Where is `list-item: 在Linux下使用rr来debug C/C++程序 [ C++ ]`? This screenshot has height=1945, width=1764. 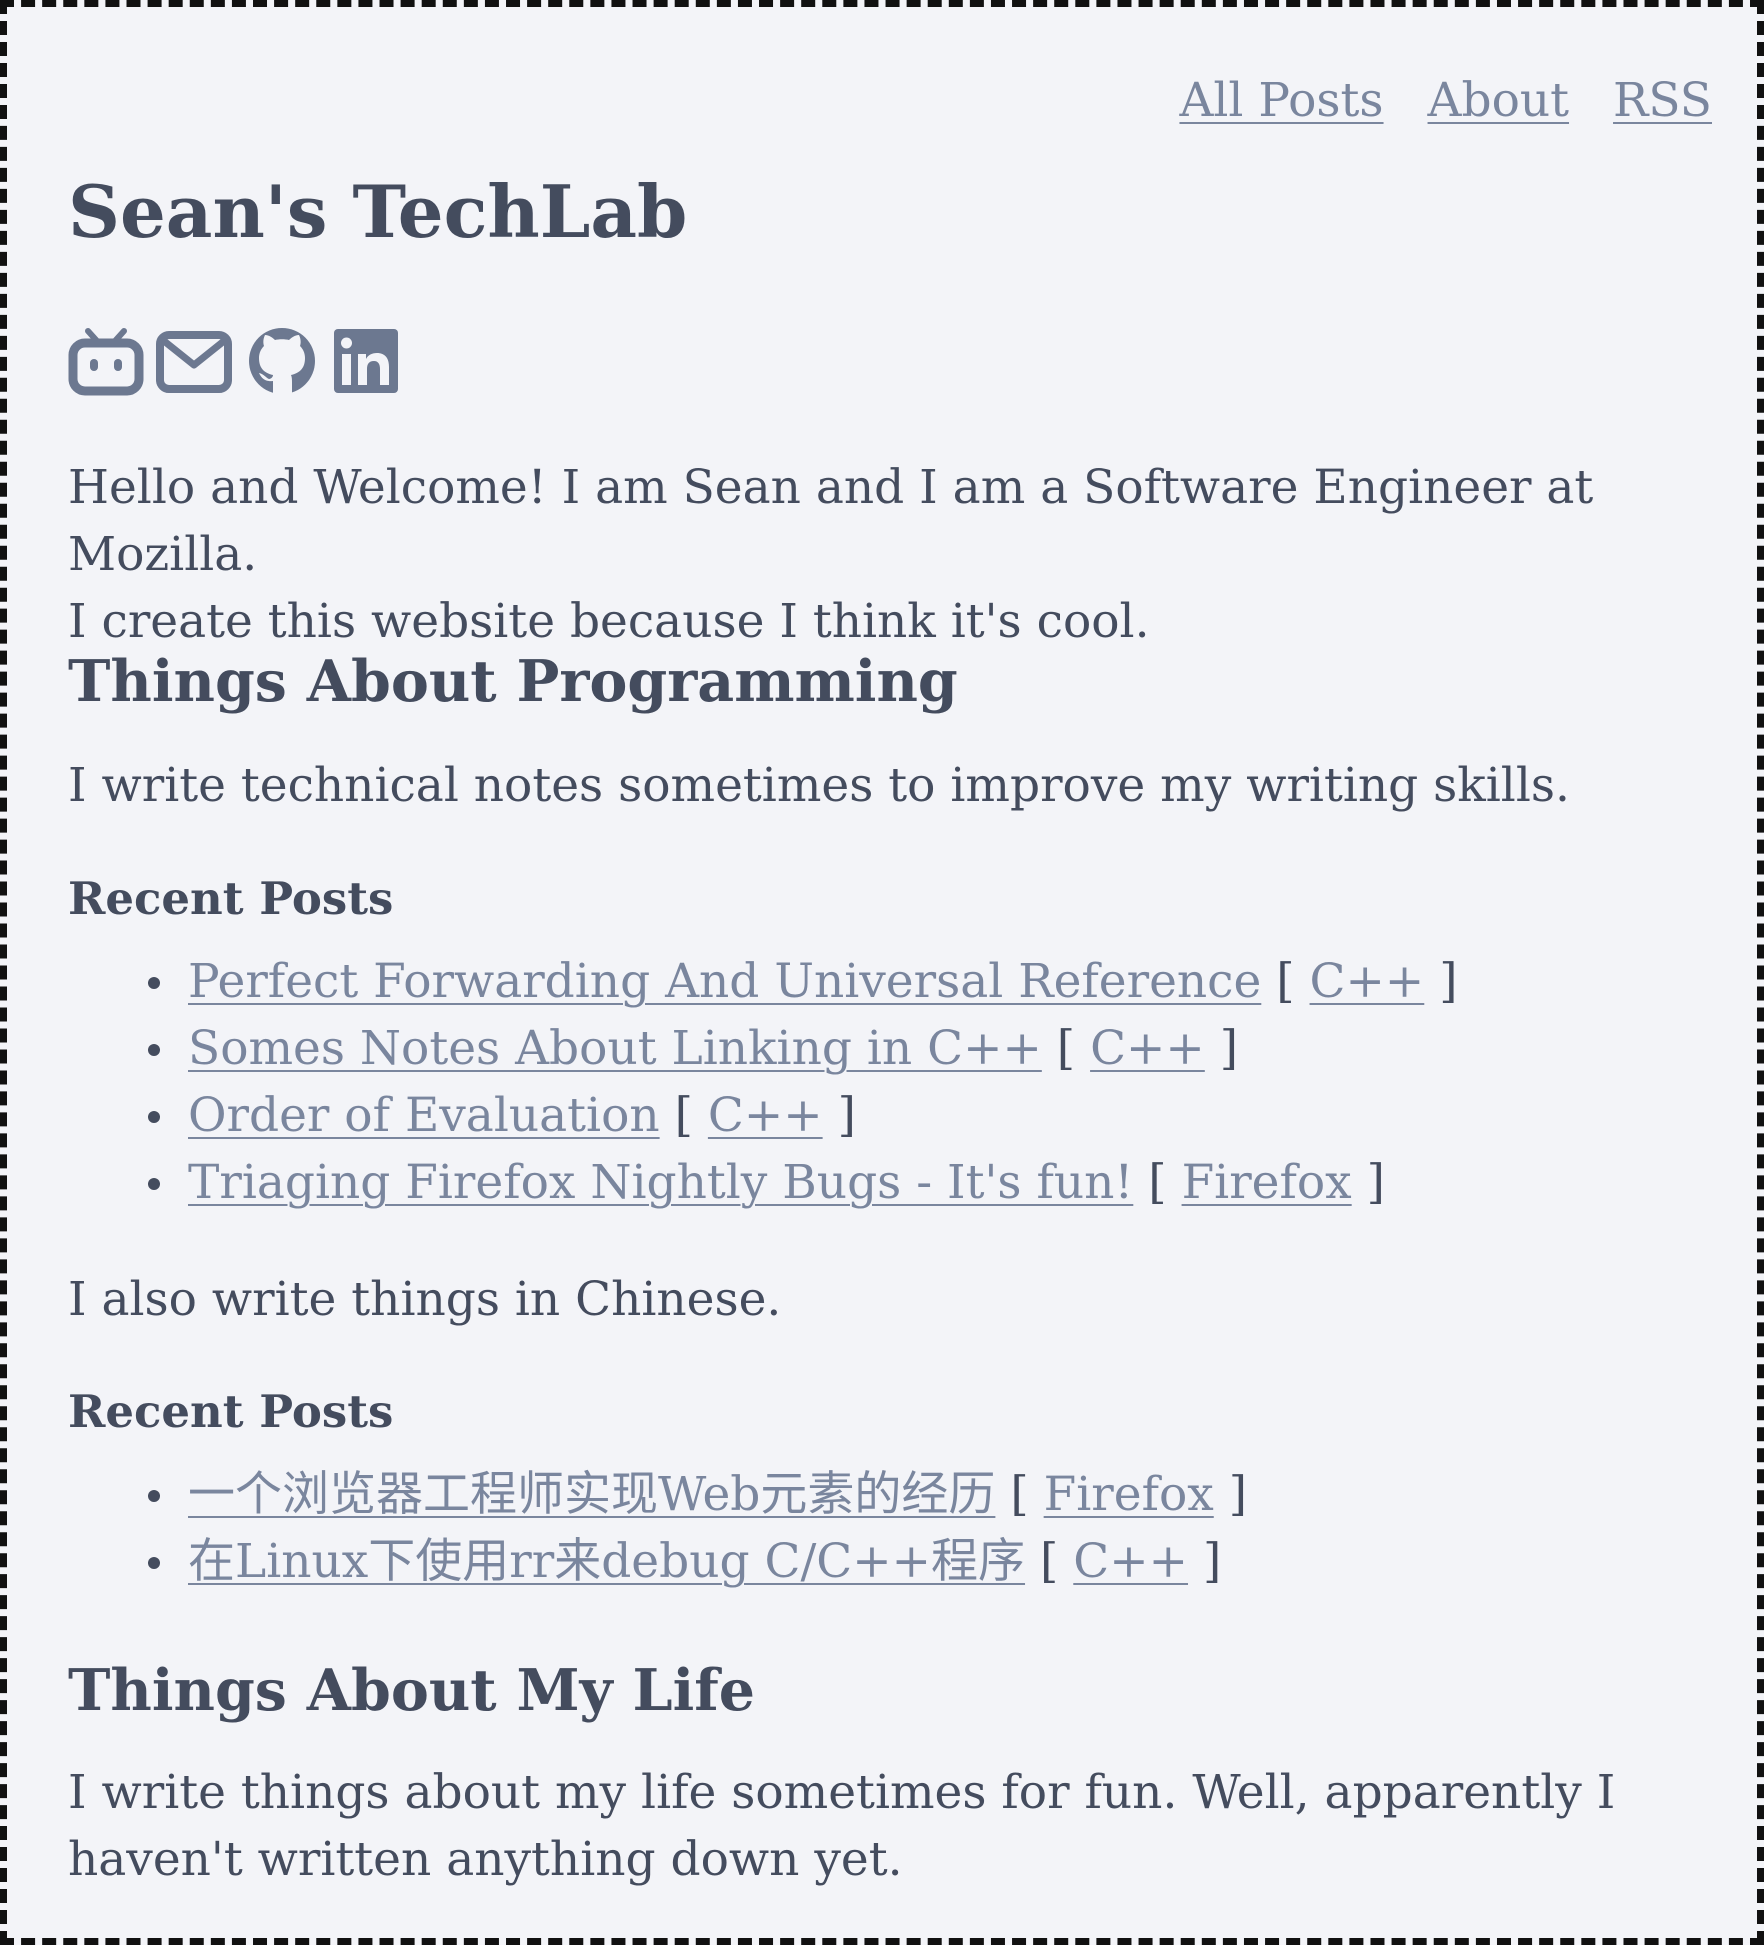 list-item: 在Linux下使用rr来debug C/C++程序 [ C++ ] is located at coordinates (657, 1561).